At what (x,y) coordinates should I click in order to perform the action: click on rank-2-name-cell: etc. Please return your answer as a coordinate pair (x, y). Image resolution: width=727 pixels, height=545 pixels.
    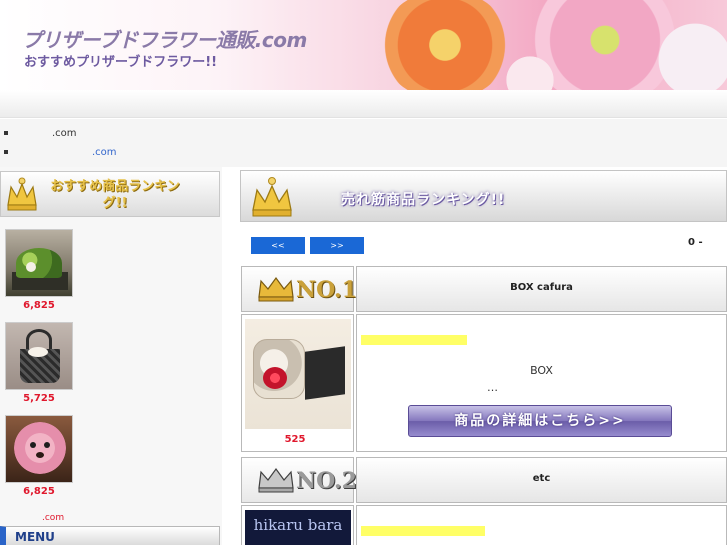
    Looking at the image, I should click on (541, 480).